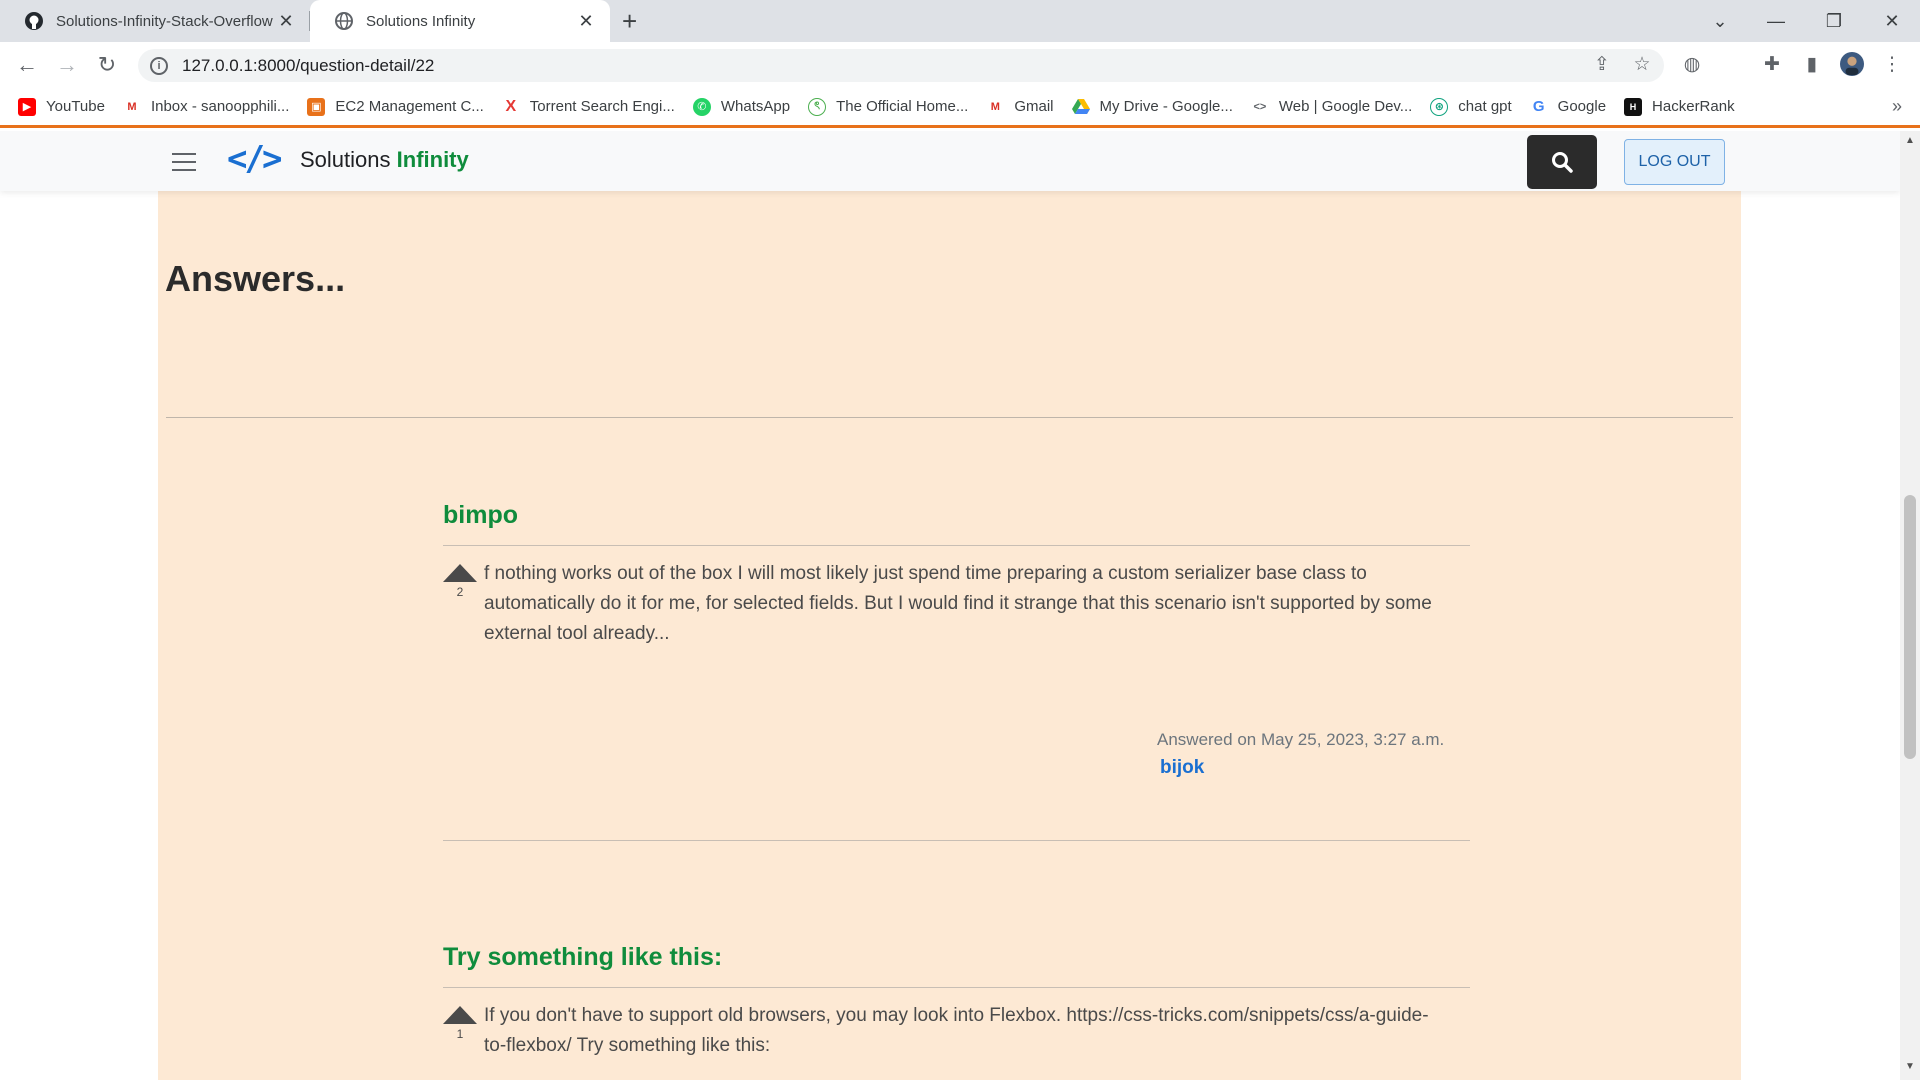  What do you see at coordinates (1720, 21) in the screenshot?
I see `tab-search-chevron-icon: ⌄` at bounding box center [1720, 21].